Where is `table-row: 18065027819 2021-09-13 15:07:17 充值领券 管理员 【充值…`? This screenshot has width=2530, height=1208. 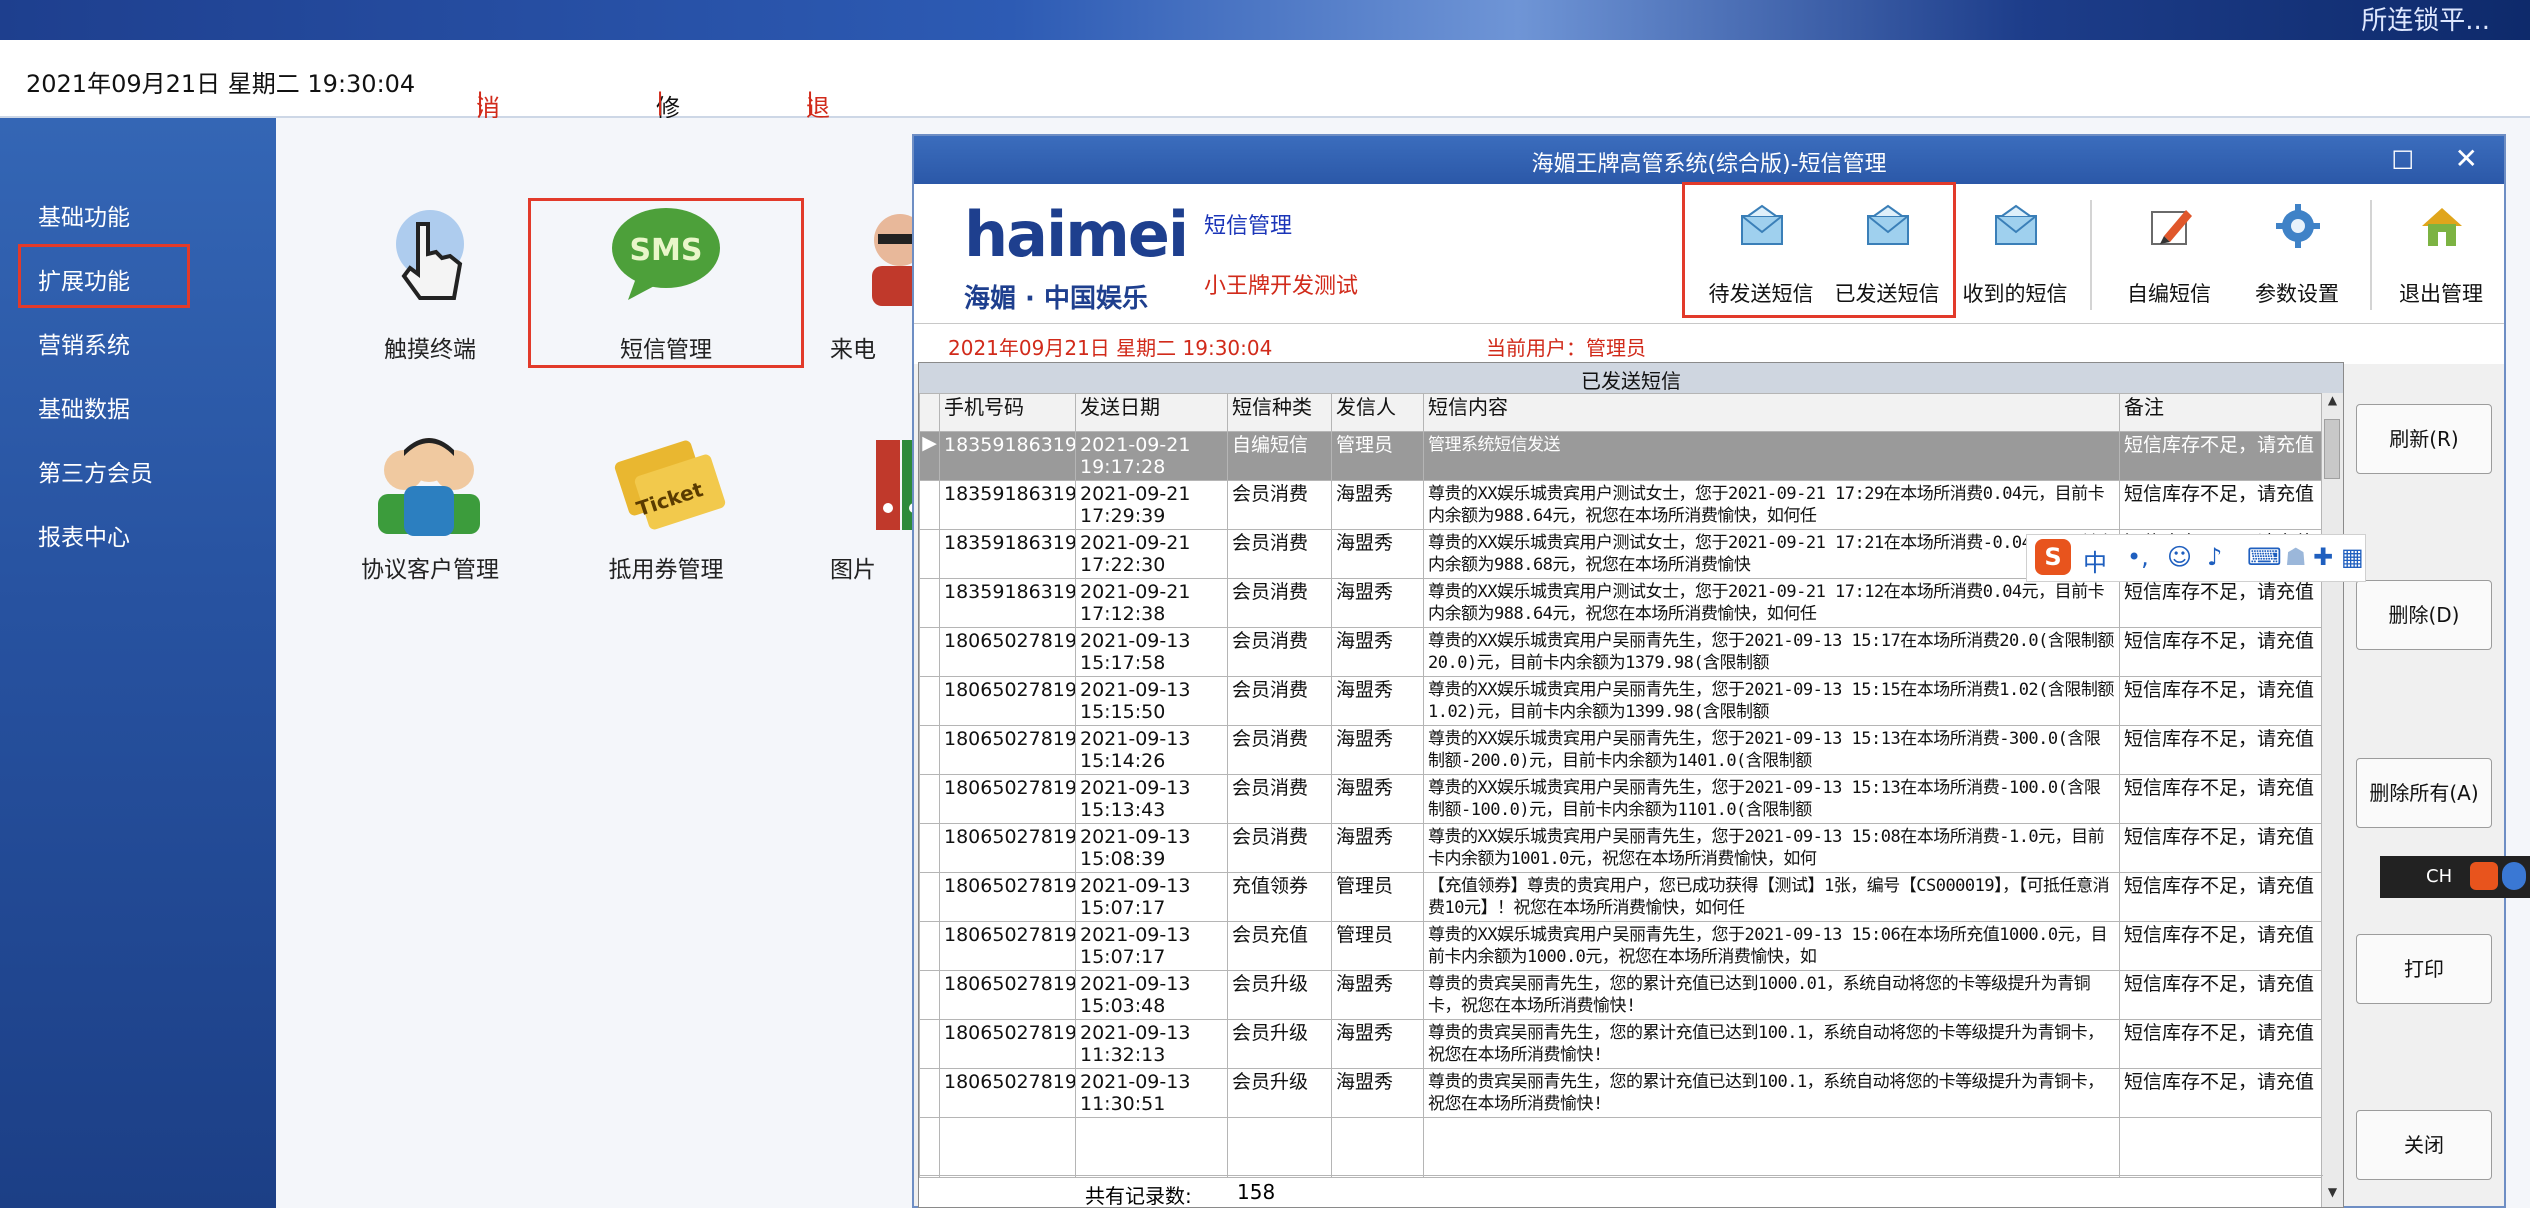 table-row: 18065027819 2021-09-13 15:07:17 充值领券 管理员 【充值… is located at coordinates (1621, 897).